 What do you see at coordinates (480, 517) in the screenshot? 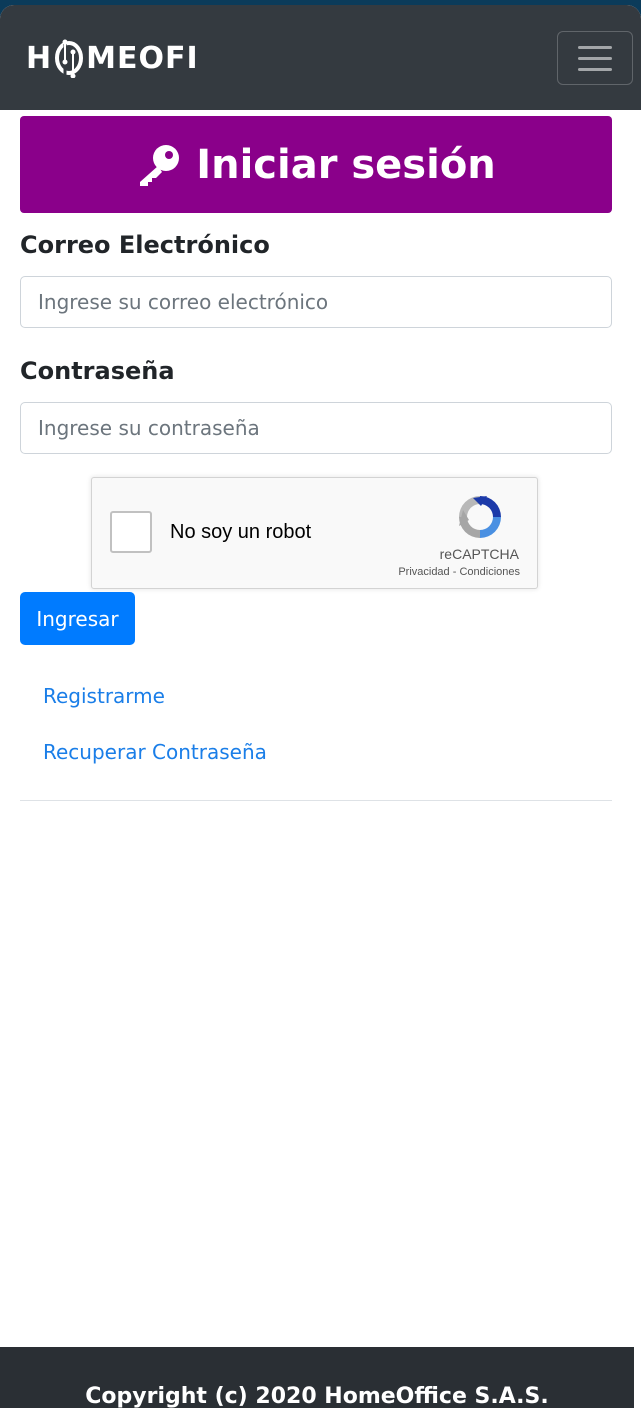
I see `recaptcha-logo-icon` at bounding box center [480, 517].